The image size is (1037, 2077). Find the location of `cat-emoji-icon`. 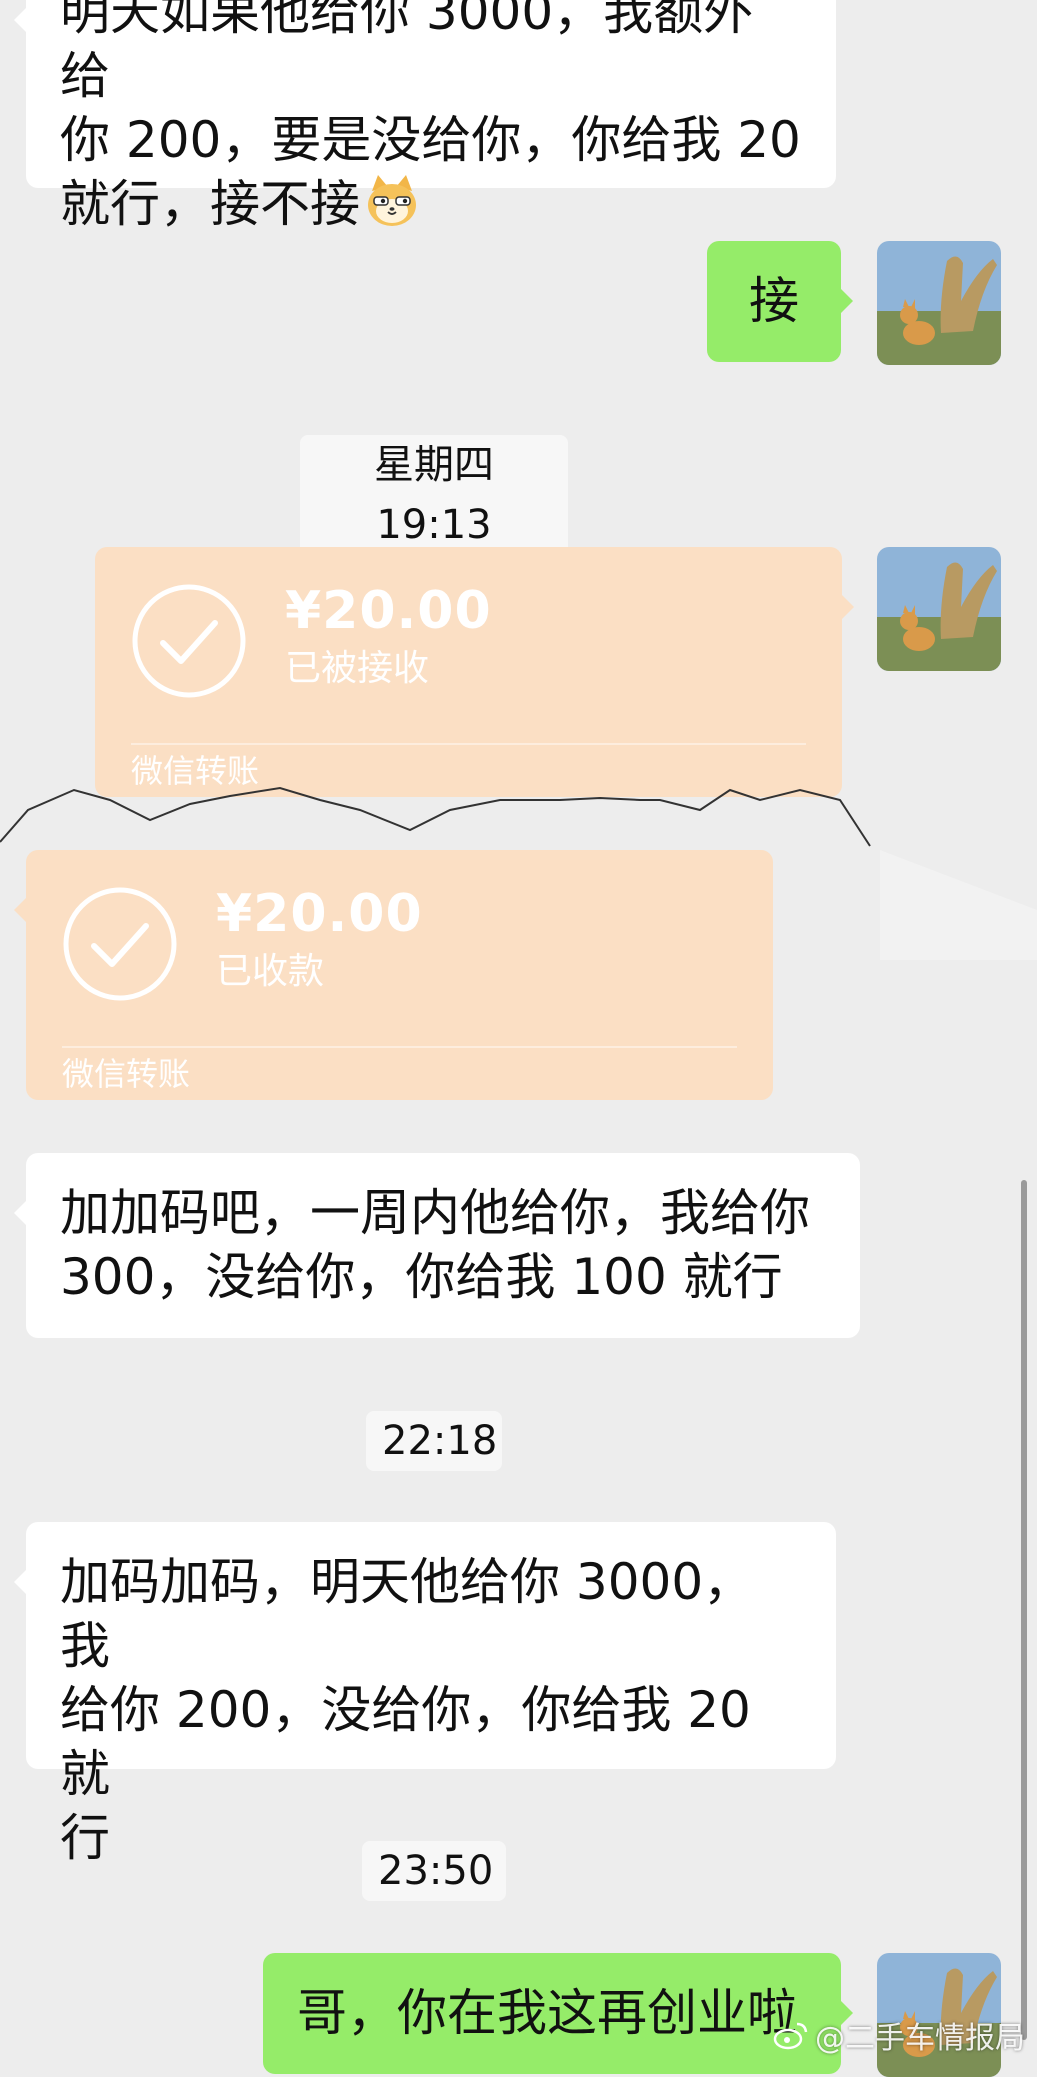

cat-emoji-icon is located at coordinates (392, 200).